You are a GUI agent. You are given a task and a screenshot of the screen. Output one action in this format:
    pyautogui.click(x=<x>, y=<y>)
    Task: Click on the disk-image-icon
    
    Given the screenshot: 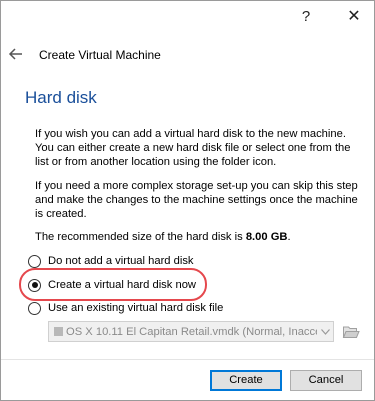 What is the action you would take?
    pyautogui.click(x=58, y=331)
    